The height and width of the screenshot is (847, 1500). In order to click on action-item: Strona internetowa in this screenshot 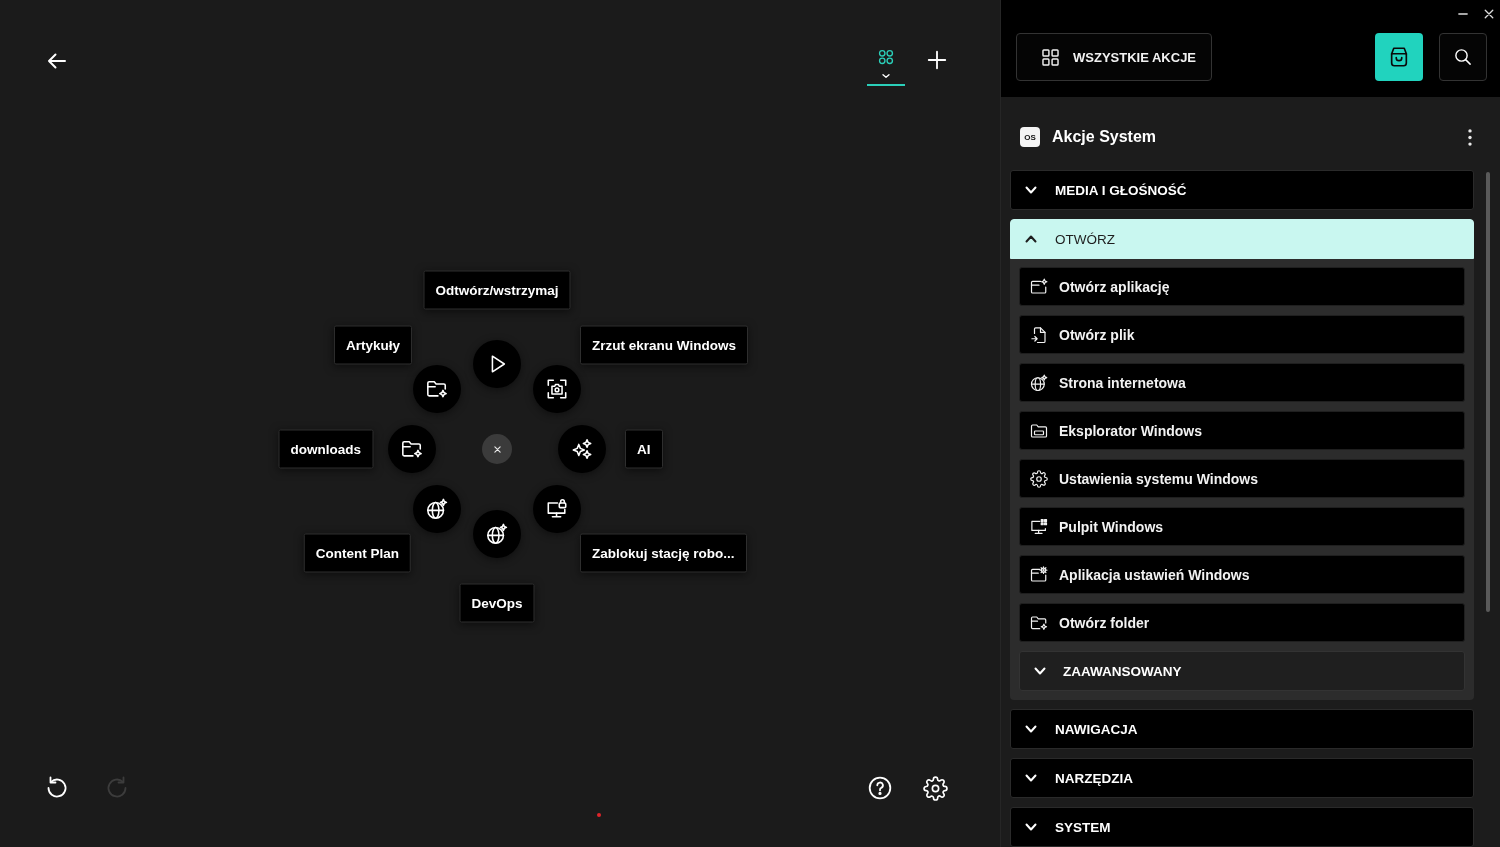, I will do `click(1242, 382)`.